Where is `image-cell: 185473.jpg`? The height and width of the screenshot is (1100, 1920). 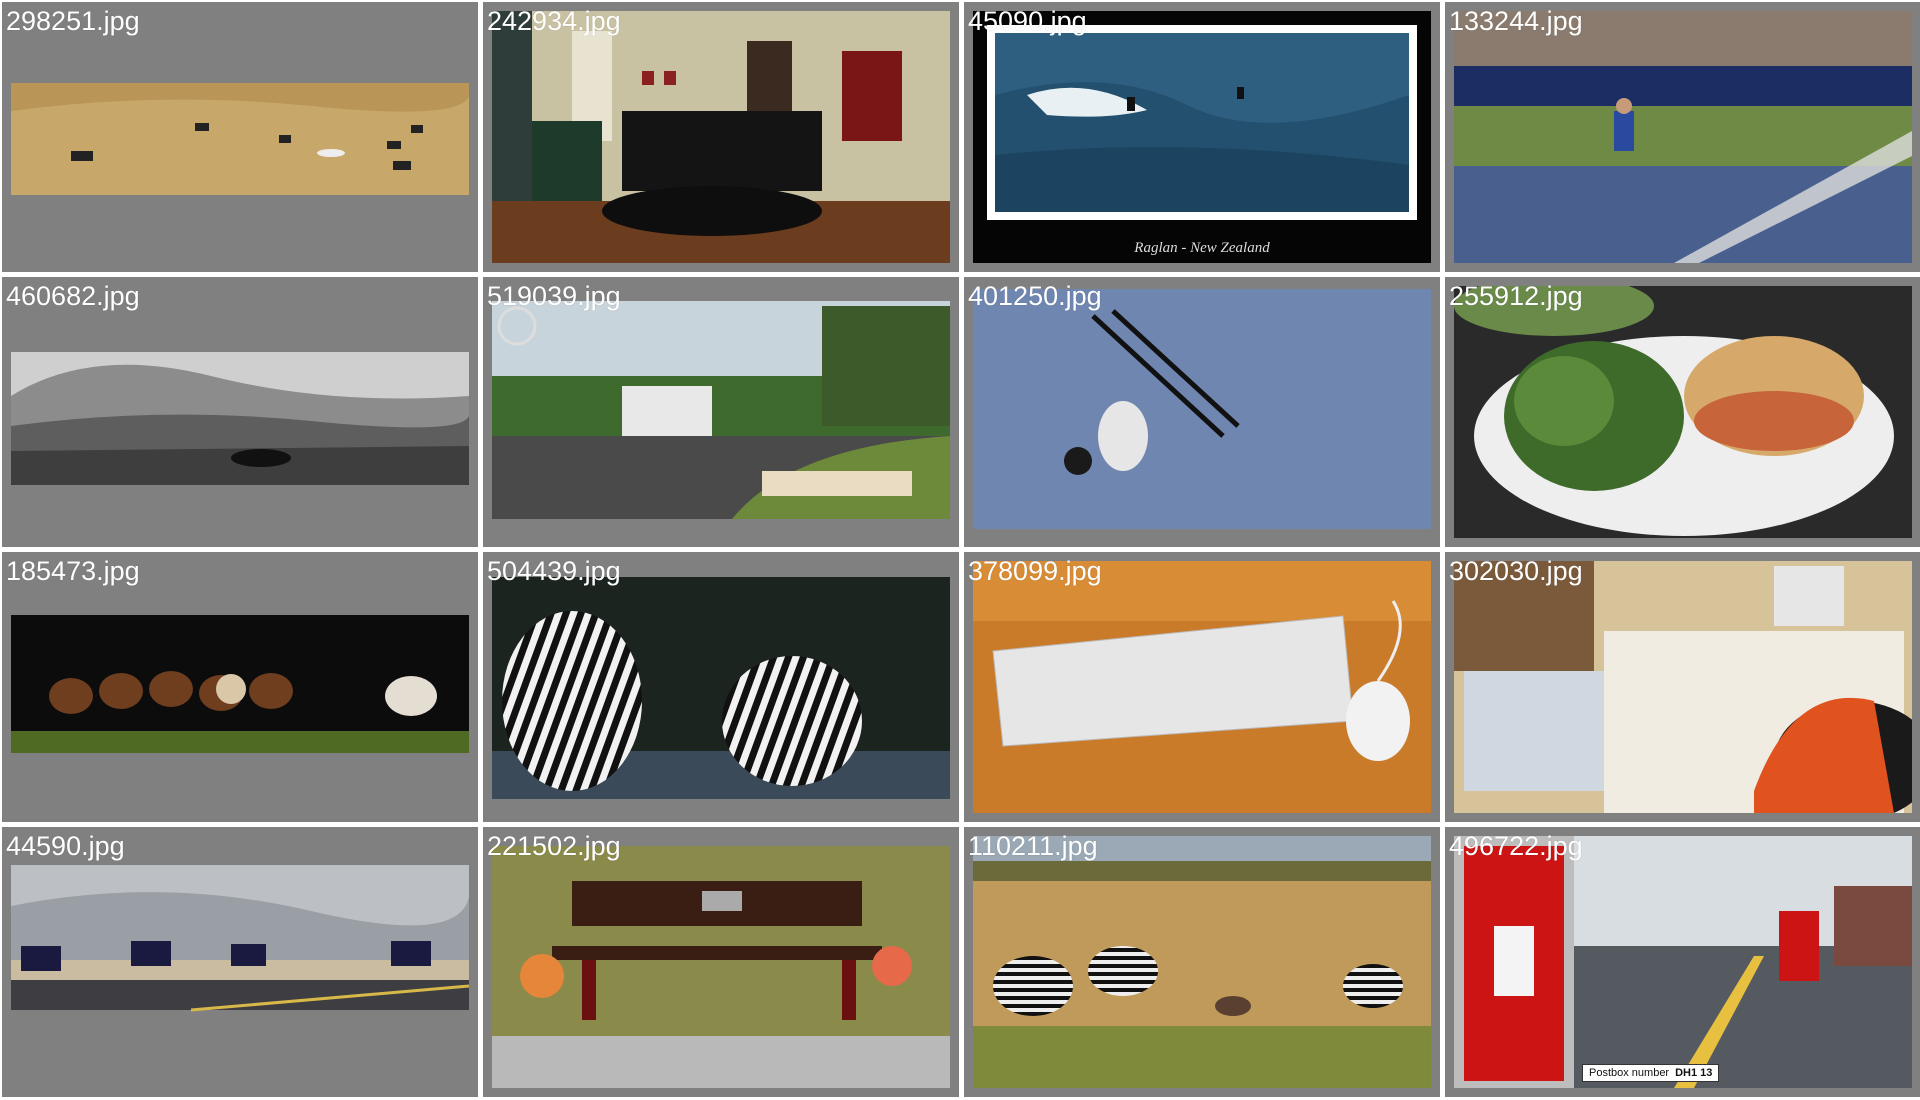
image-cell: 185473.jpg is located at coordinates (240, 687).